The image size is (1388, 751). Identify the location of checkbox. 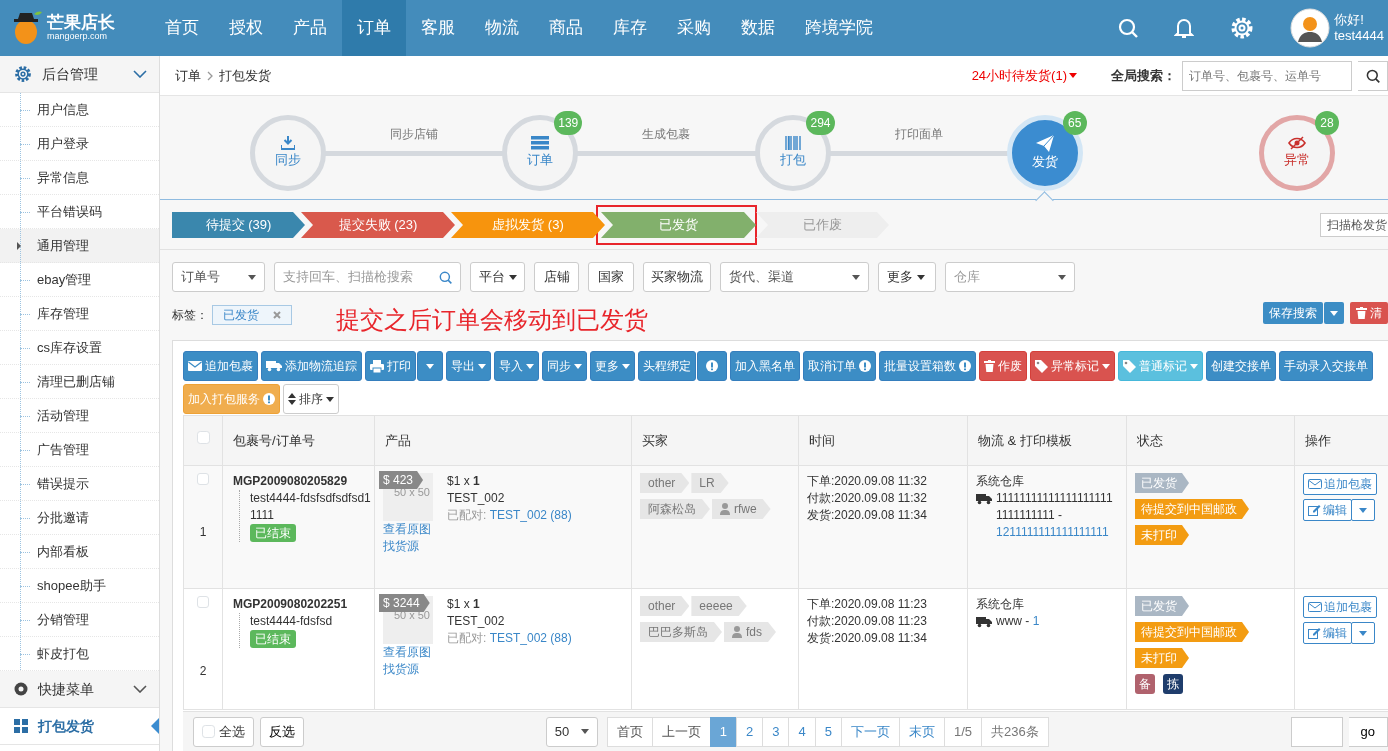
(208, 731).